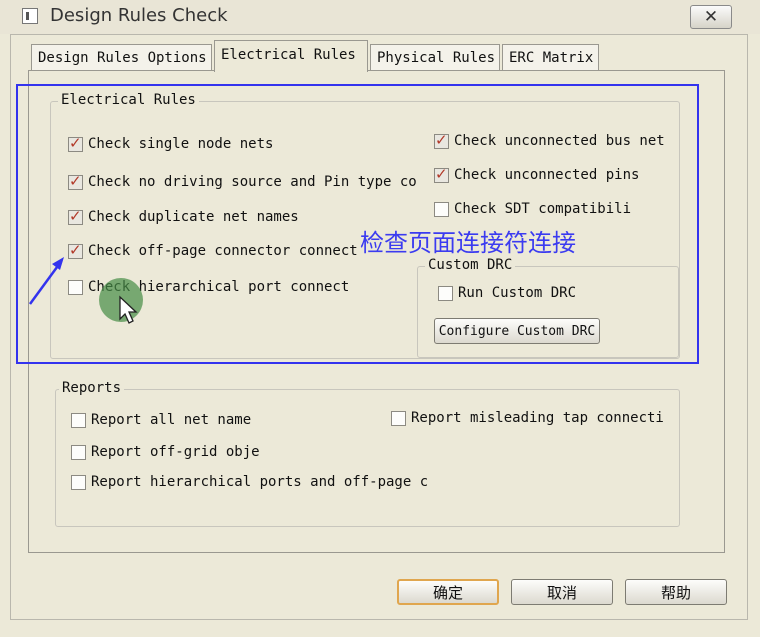 The width and height of the screenshot is (760, 637). Describe the element at coordinates (291, 56) in the screenshot. I see `tab-electrical-rules: Electrical Rules` at that location.